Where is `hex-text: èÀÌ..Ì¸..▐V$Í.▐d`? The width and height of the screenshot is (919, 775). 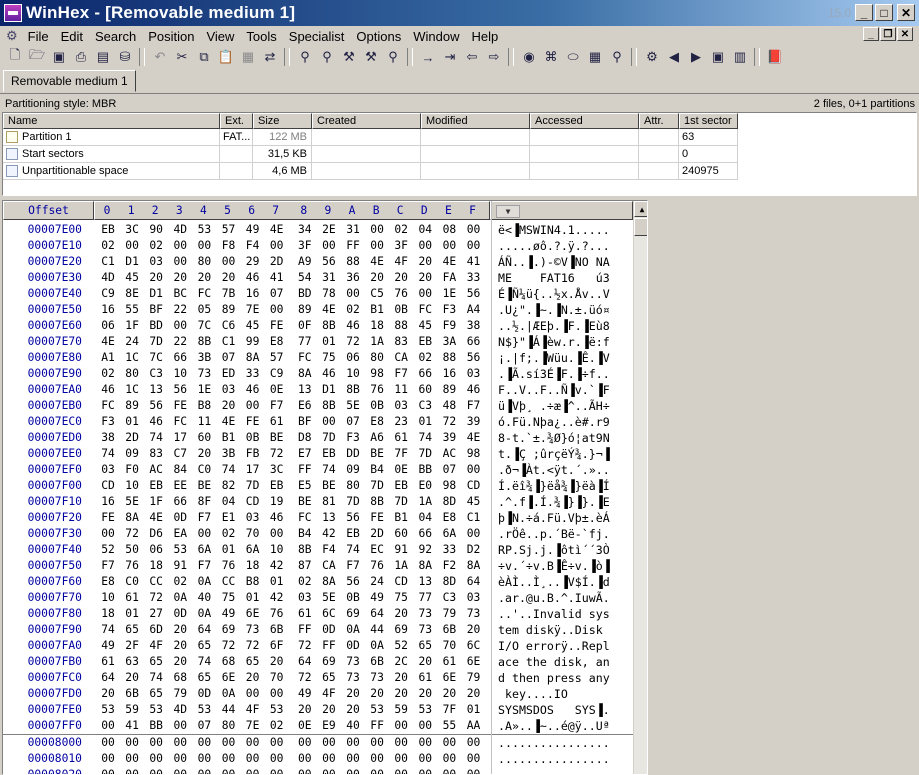 hex-text: èÀÌ..Ì¸..▐V$Í.▐d is located at coordinates (554, 582).